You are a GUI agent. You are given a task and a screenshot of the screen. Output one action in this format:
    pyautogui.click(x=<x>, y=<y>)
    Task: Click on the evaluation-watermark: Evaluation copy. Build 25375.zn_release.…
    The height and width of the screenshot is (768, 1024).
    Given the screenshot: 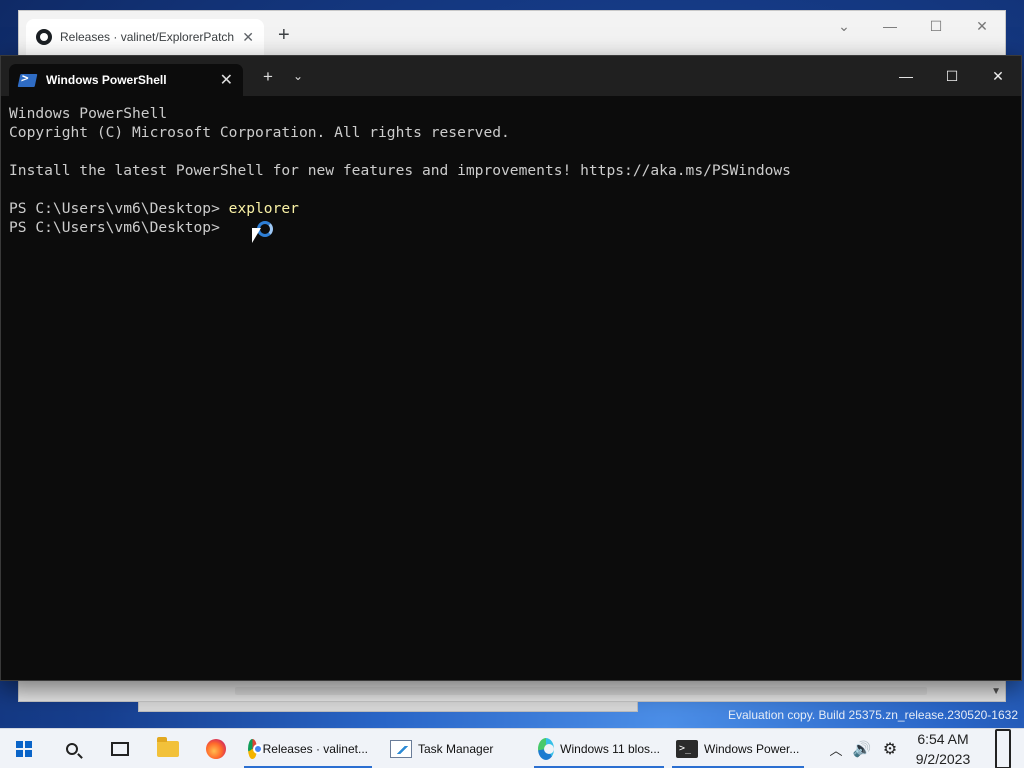 What is the action you would take?
    pyautogui.click(x=873, y=715)
    